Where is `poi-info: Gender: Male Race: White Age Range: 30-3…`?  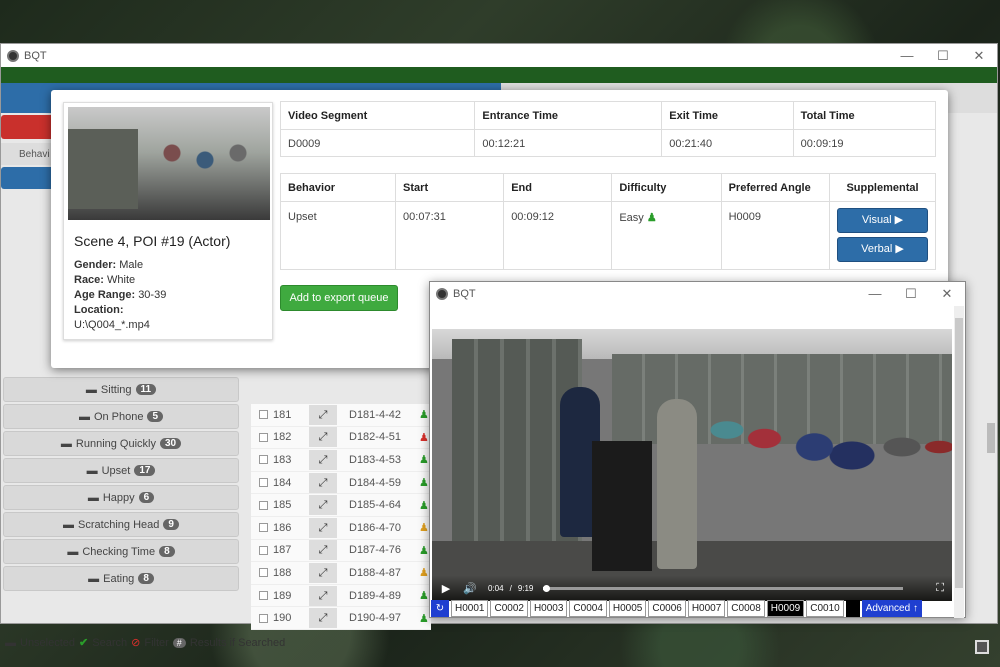 poi-info: Gender: Male Race: White Age Range: 30-3… is located at coordinates (120, 295).